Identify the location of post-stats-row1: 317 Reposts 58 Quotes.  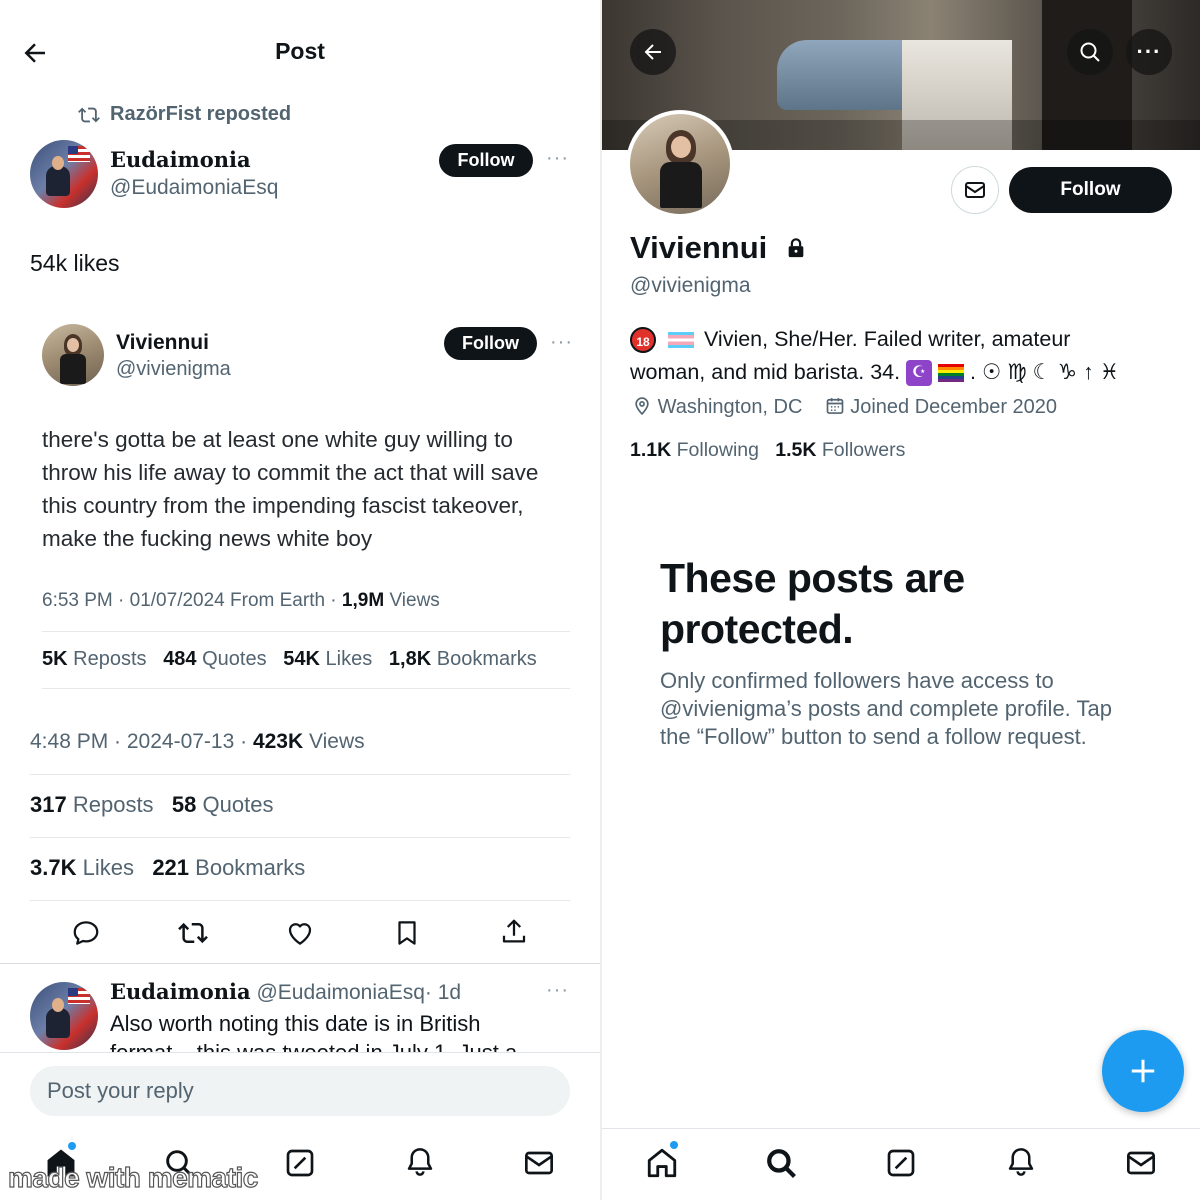
(151, 805).